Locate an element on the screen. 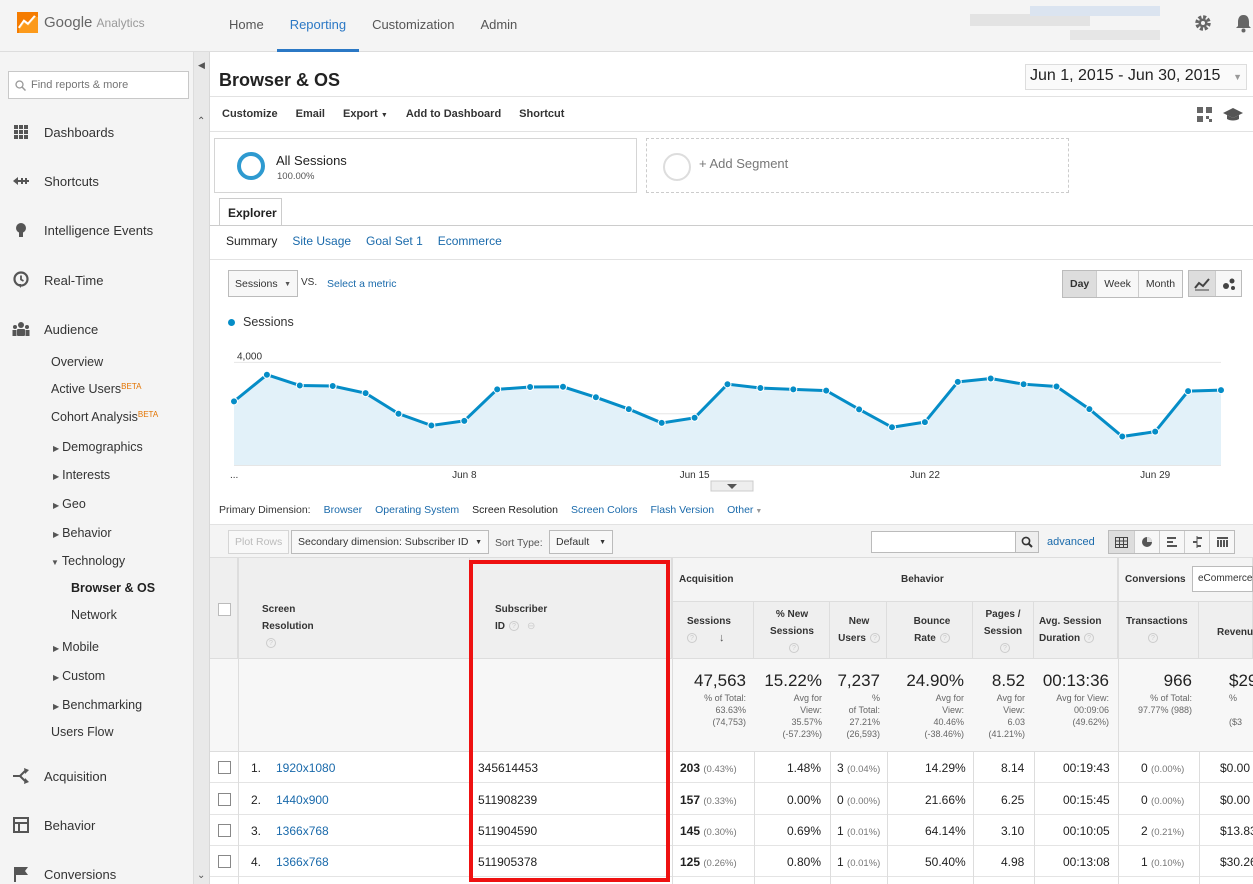 Image resolution: width=1253 pixels, height=884 pixels. sidebar-collapse-bar: ◀ ⌃ ⌄ is located at coordinates (202, 468).